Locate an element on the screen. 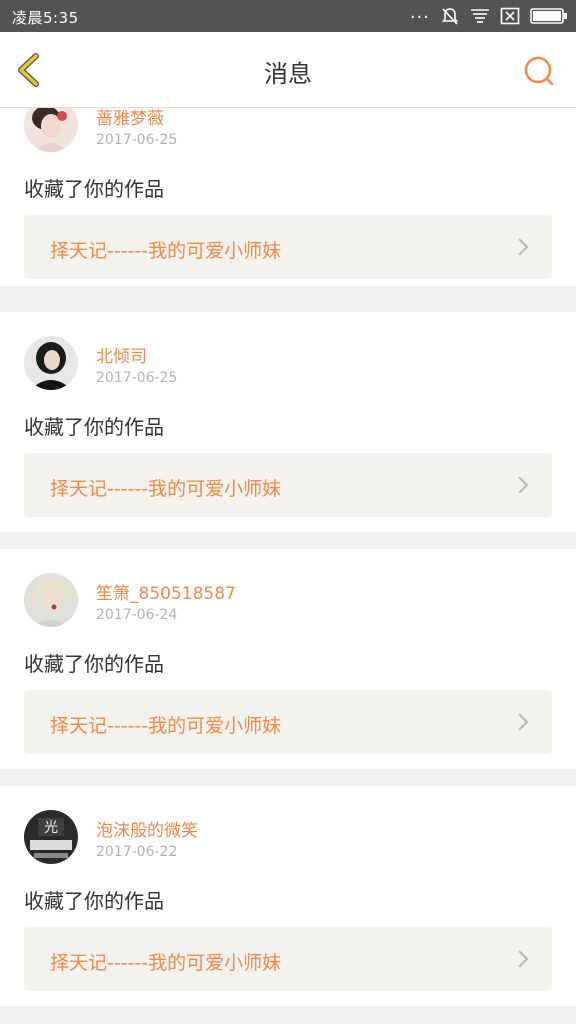  sim-card-icon is located at coordinates (510, 16).